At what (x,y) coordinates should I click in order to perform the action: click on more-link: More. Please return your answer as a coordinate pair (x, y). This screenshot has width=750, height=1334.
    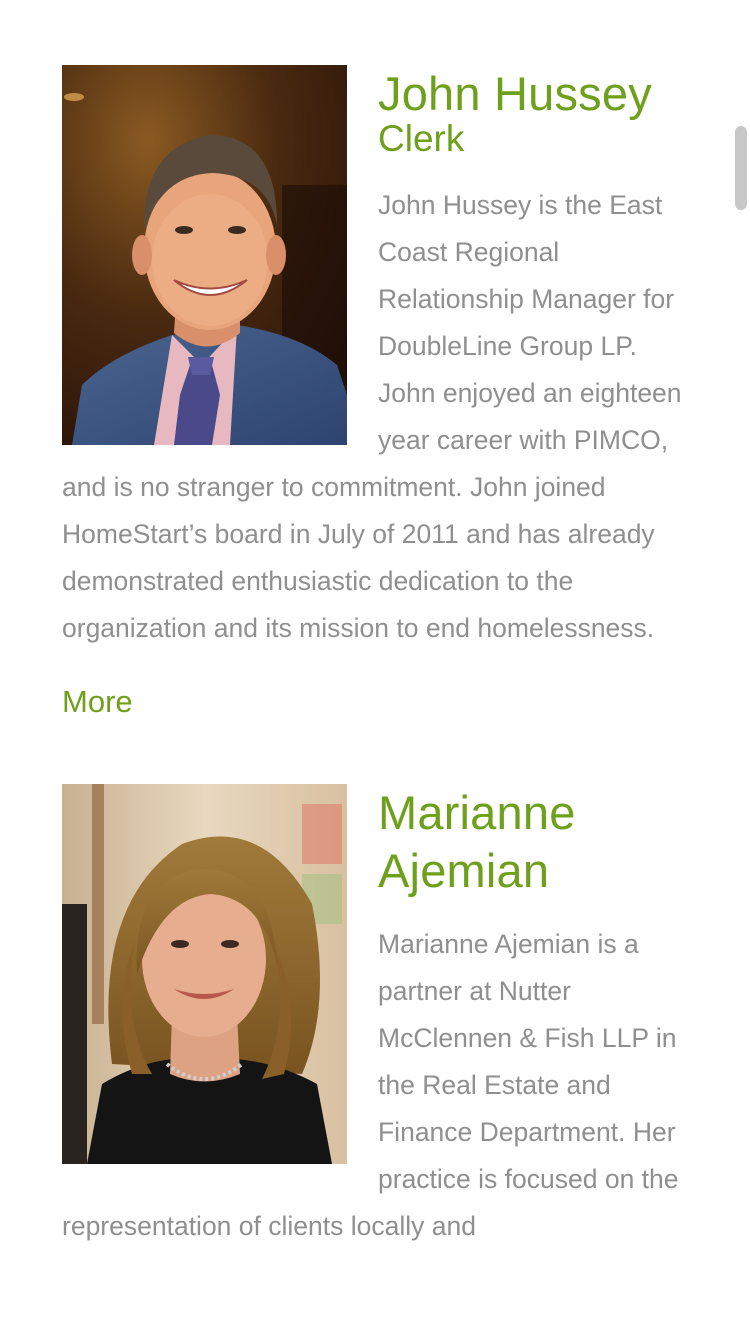
    Looking at the image, I should click on (97, 702).